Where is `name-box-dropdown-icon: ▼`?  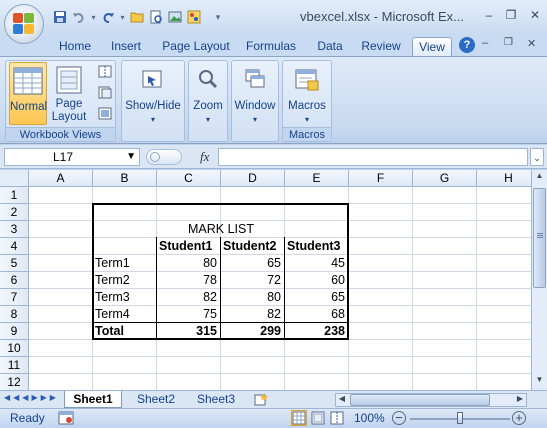 name-box-dropdown-icon: ▼ is located at coordinates (131, 157).